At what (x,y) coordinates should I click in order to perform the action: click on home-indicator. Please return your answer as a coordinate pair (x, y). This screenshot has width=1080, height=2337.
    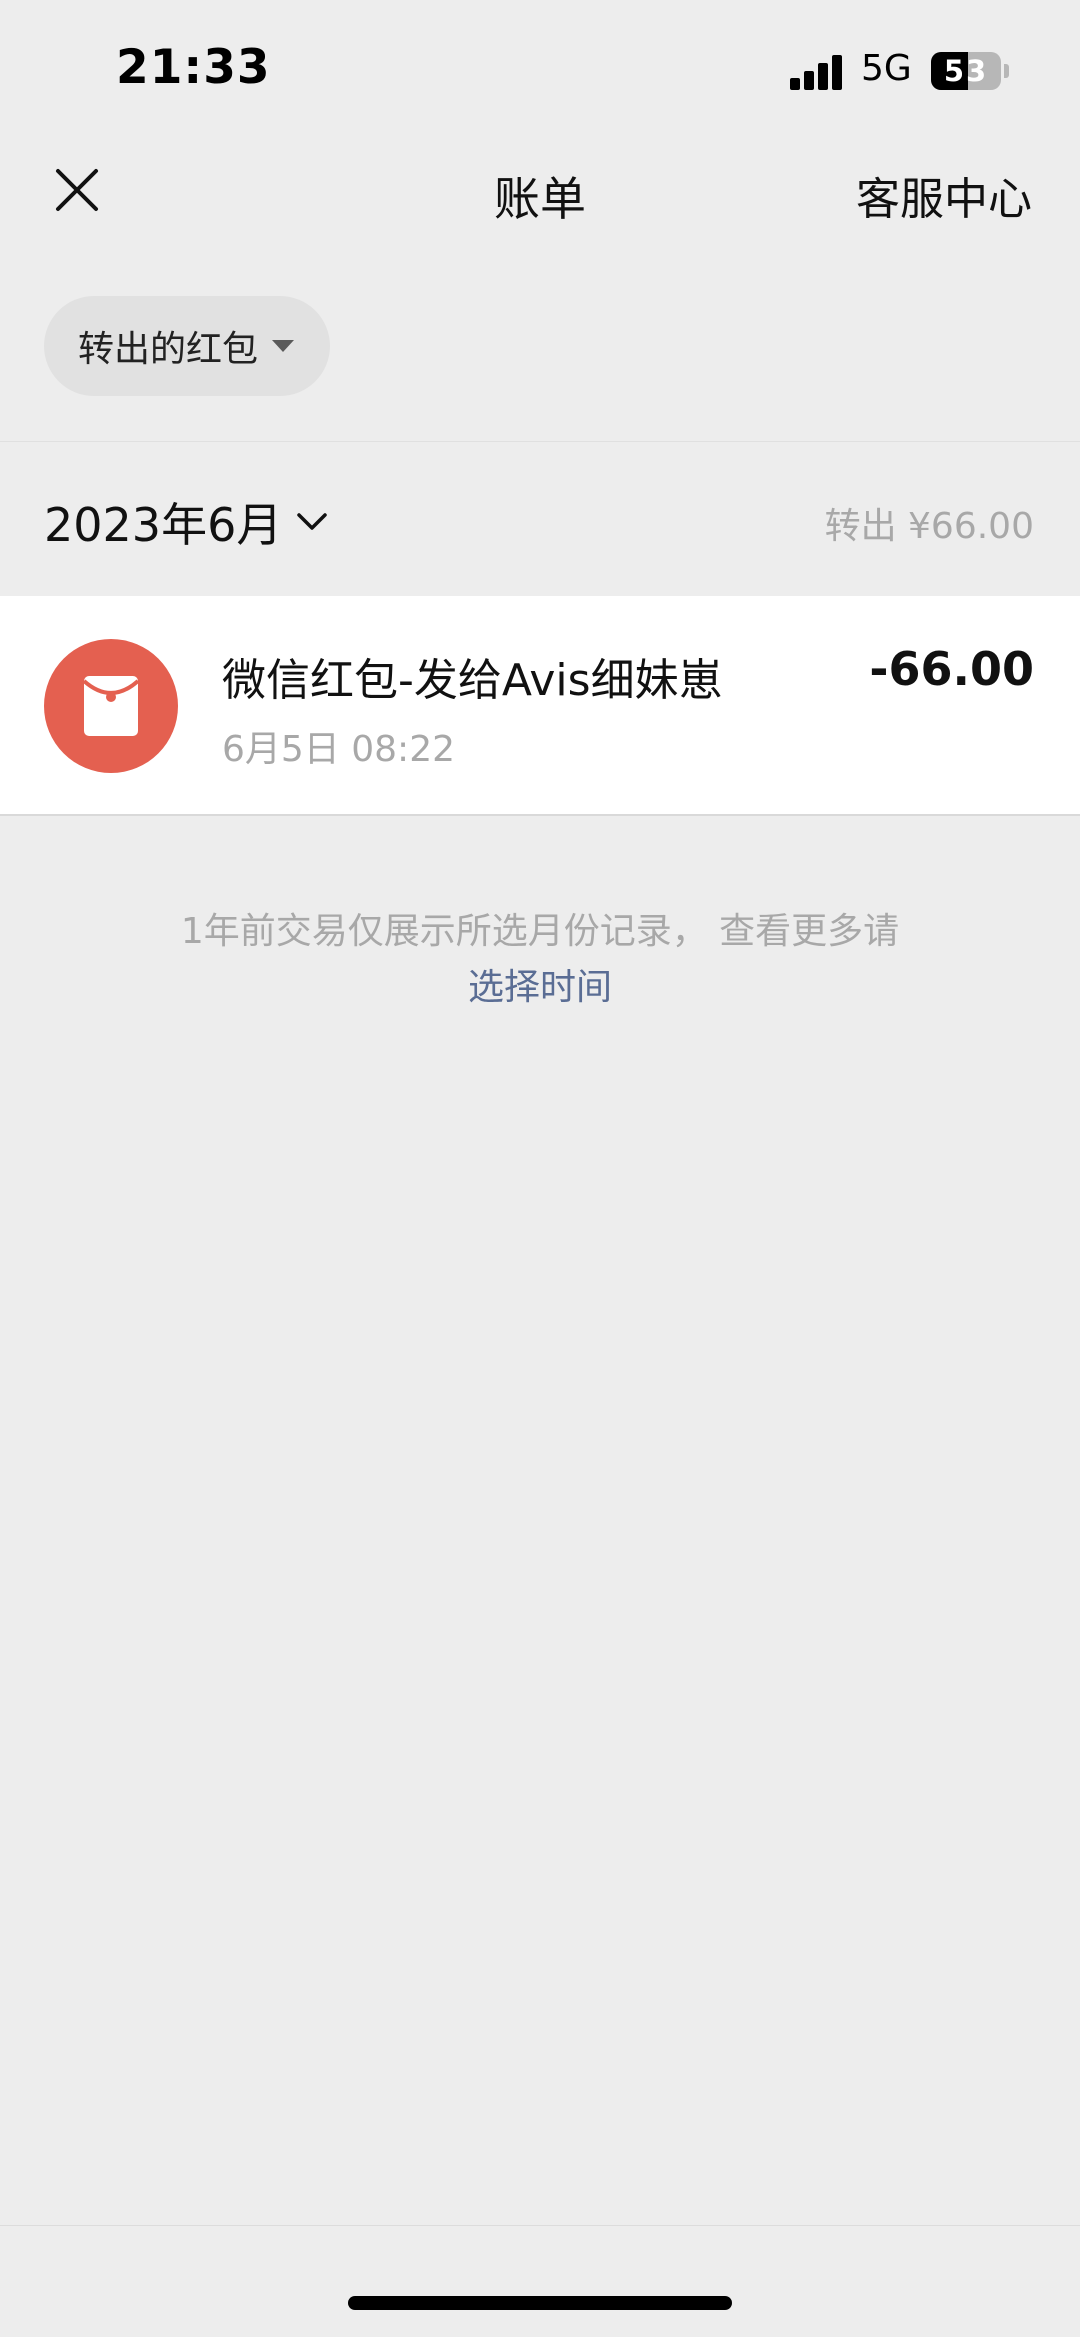
    Looking at the image, I should click on (540, 2303).